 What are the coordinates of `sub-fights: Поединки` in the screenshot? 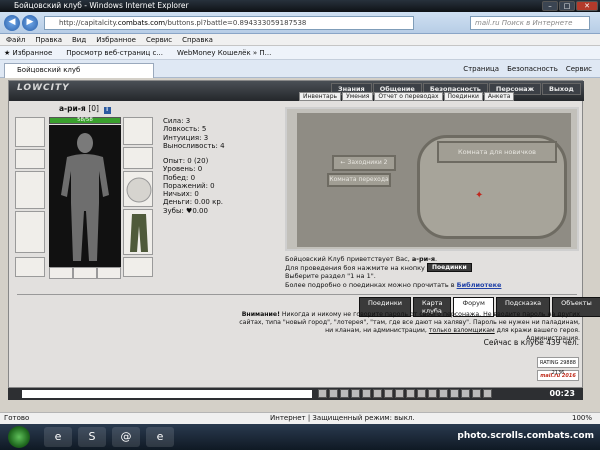 It's located at (463, 96).